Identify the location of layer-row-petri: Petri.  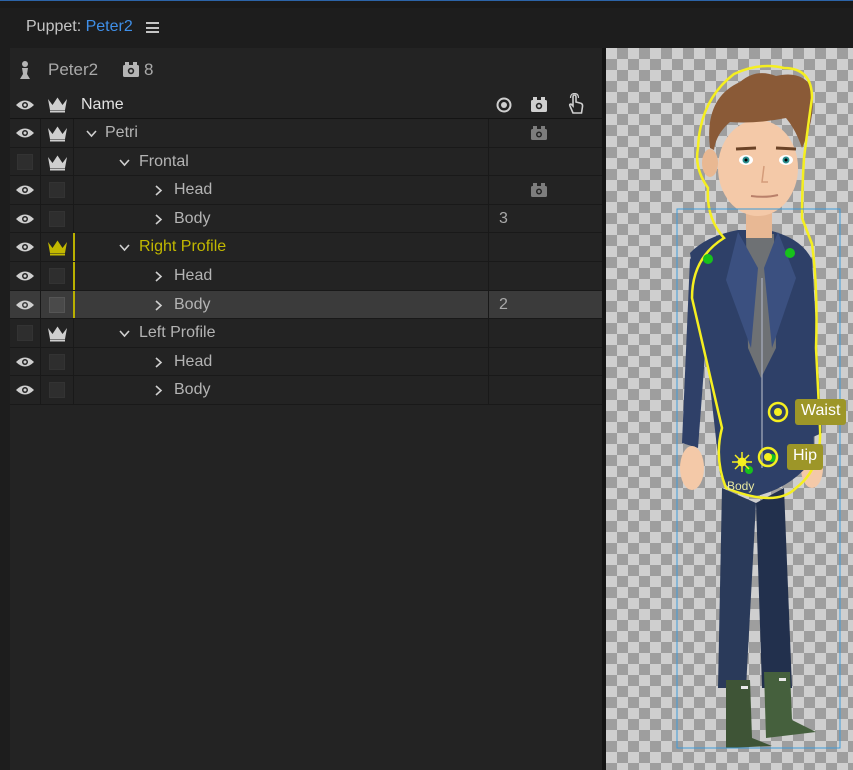
(306, 133).